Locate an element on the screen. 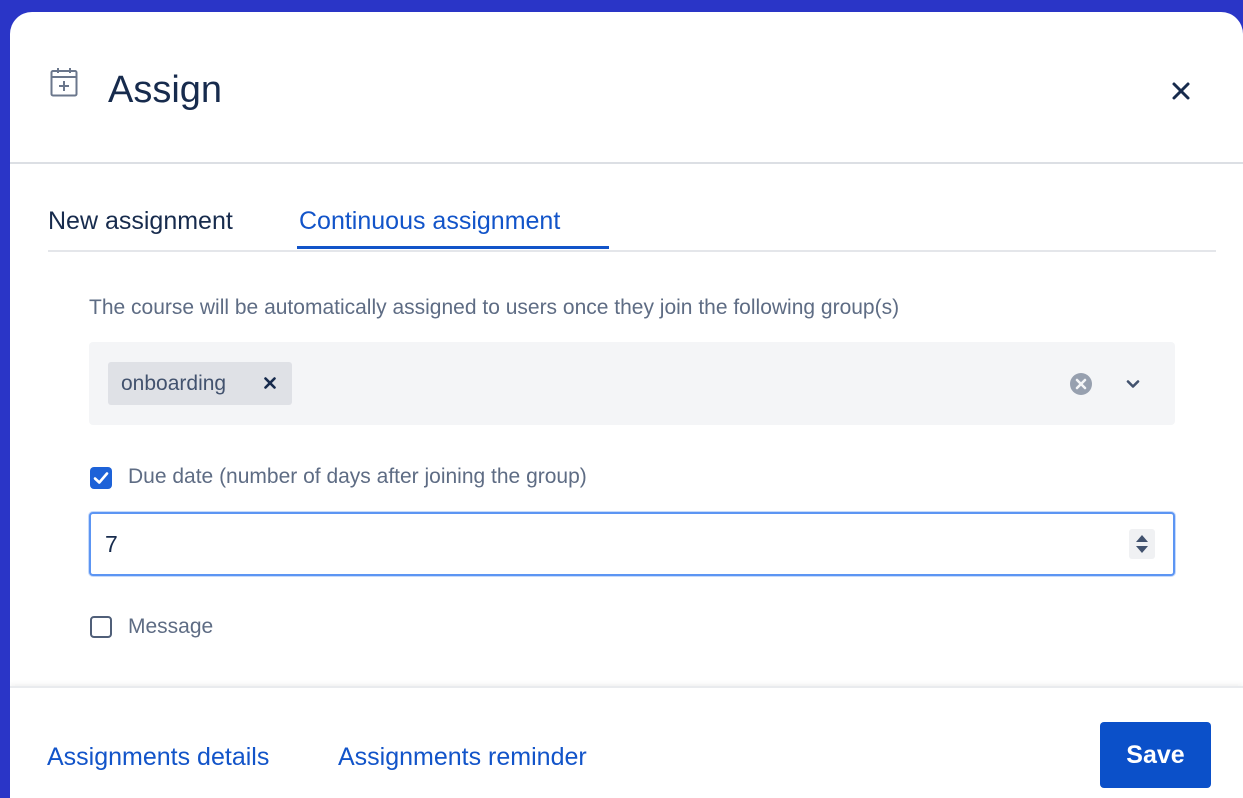 This screenshot has width=1243, height=798. message-label: Message is located at coordinates (171, 626).